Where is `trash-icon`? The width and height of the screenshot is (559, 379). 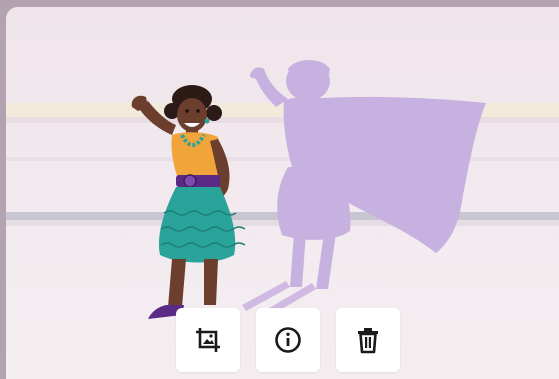
trash-icon is located at coordinates (368, 341).